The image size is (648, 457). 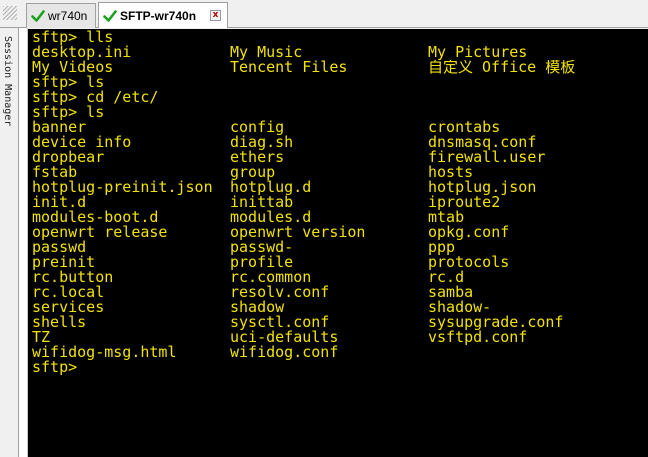 I want to click on file-entry: vsftpd.conf, so click(x=478, y=337).